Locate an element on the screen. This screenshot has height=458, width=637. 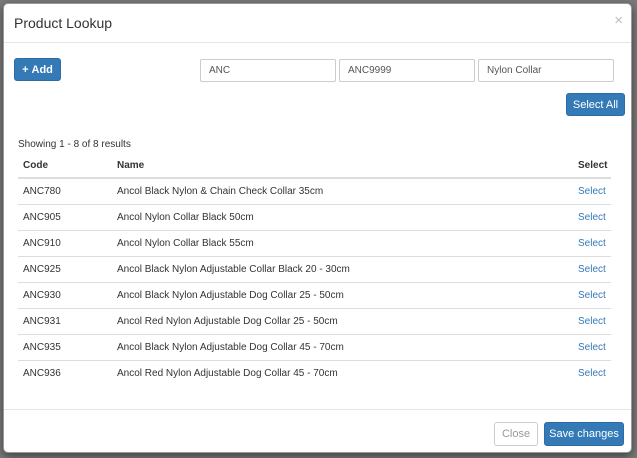
cell-name: Ancol Nylon Collar Black 50cm is located at coordinates (342, 217).